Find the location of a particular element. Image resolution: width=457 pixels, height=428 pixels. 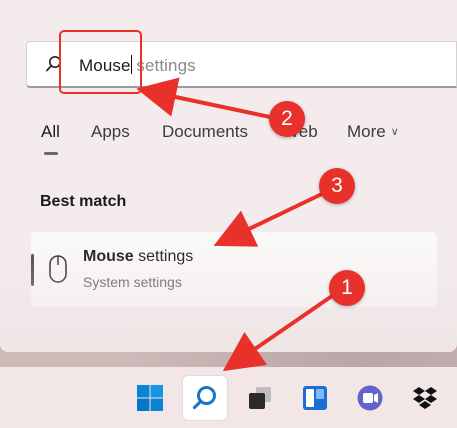

tab-more-label: More is located at coordinates (366, 131).